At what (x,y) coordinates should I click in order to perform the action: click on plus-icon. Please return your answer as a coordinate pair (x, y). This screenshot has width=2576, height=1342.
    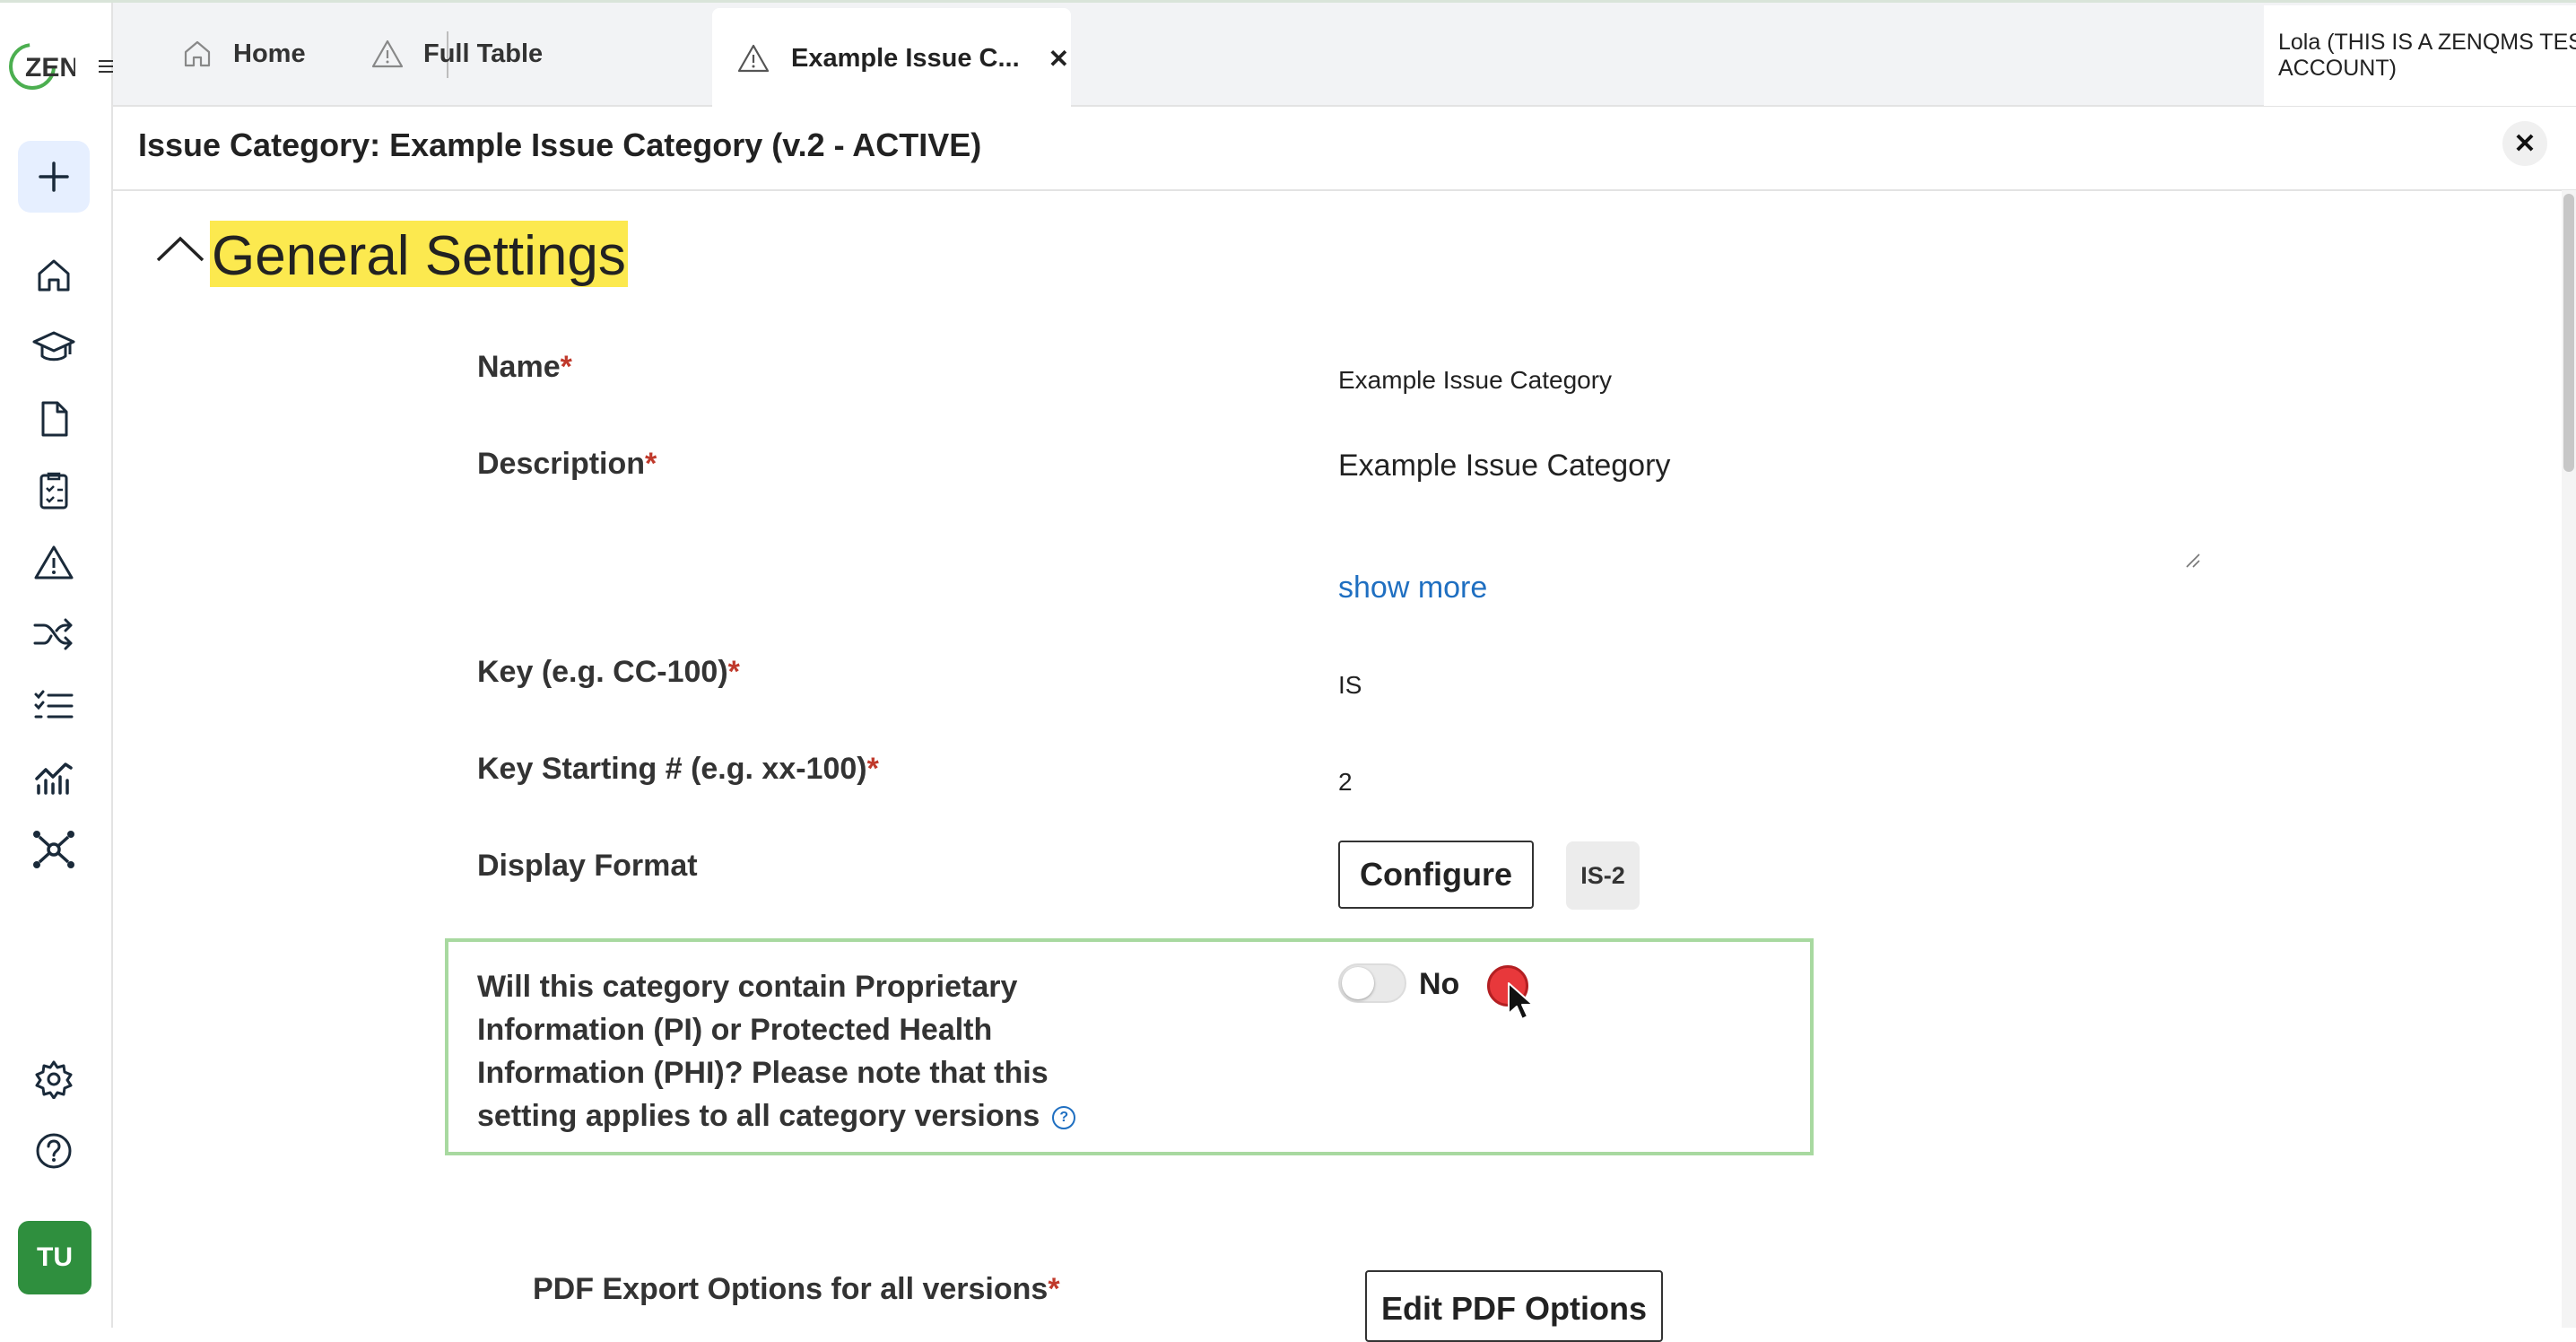
    Looking at the image, I should click on (54, 176).